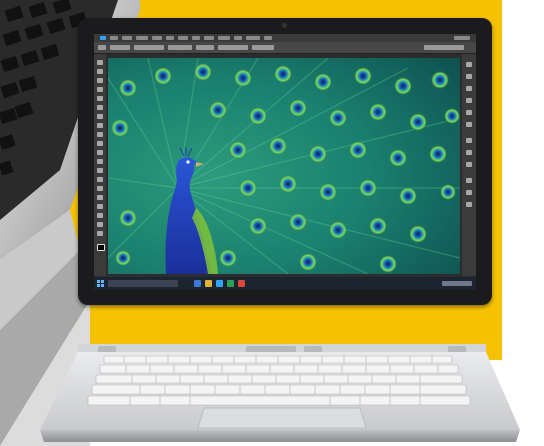 The image size is (544, 446). What do you see at coordinates (469, 88) in the screenshot?
I see `color-panel-icon` at bounding box center [469, 88].